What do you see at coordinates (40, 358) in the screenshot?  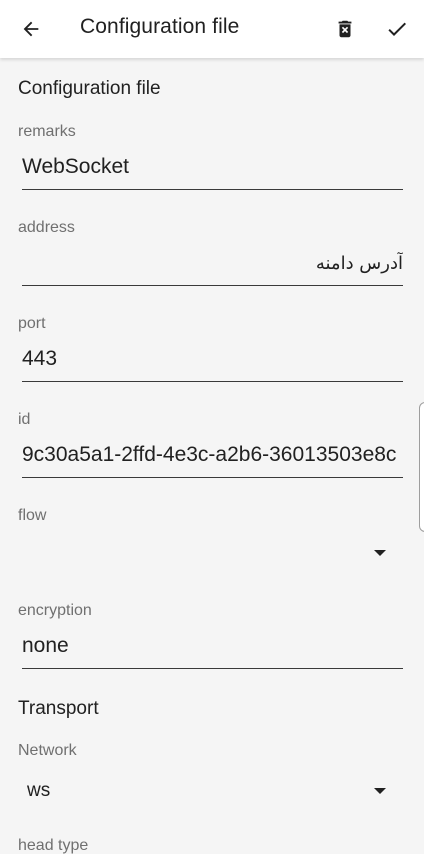 I see `port-value: 443` at bounding box center [40, 358].